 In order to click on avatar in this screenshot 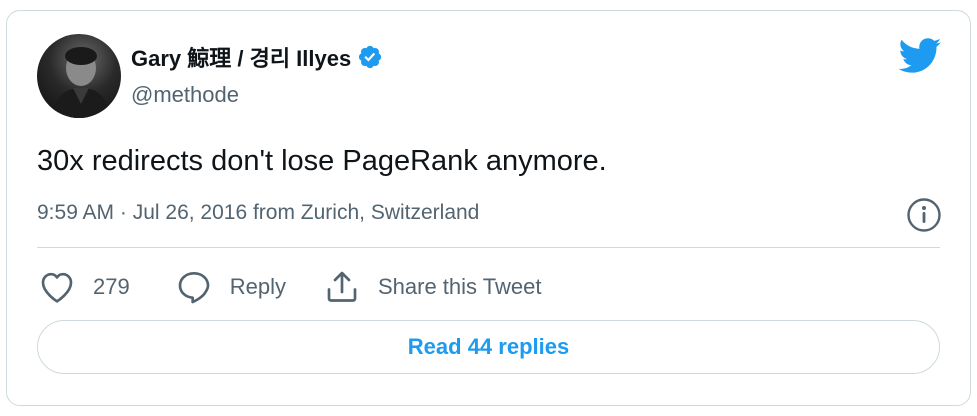, I will do `click(79, 76)`.